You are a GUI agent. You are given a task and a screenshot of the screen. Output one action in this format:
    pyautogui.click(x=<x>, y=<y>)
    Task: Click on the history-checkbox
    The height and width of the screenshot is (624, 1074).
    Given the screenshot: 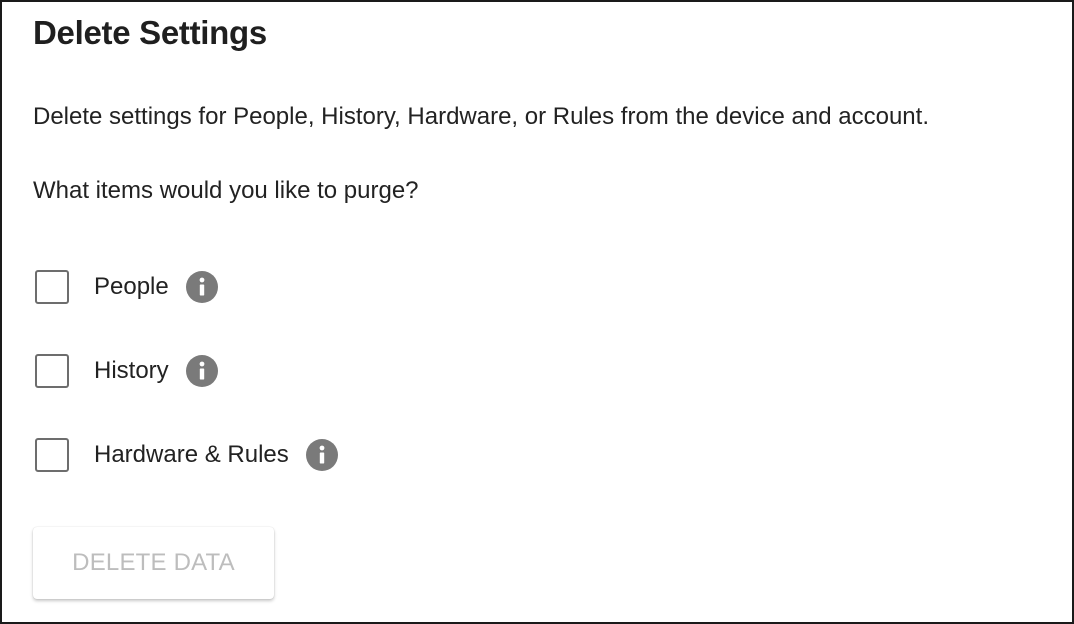 What is the action you would take?
    pyautogui.click(x=52, y=371)
    